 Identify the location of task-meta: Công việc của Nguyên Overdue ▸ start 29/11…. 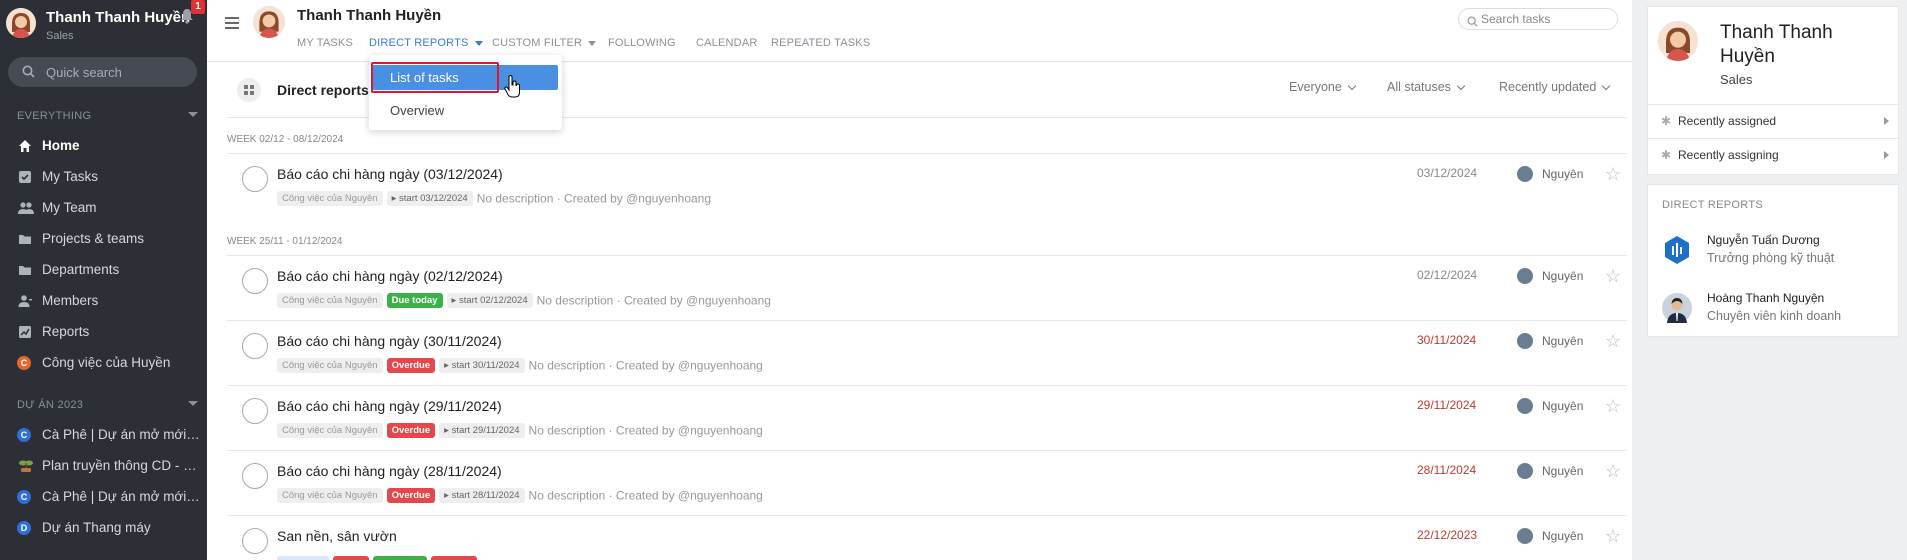
(520, 430).